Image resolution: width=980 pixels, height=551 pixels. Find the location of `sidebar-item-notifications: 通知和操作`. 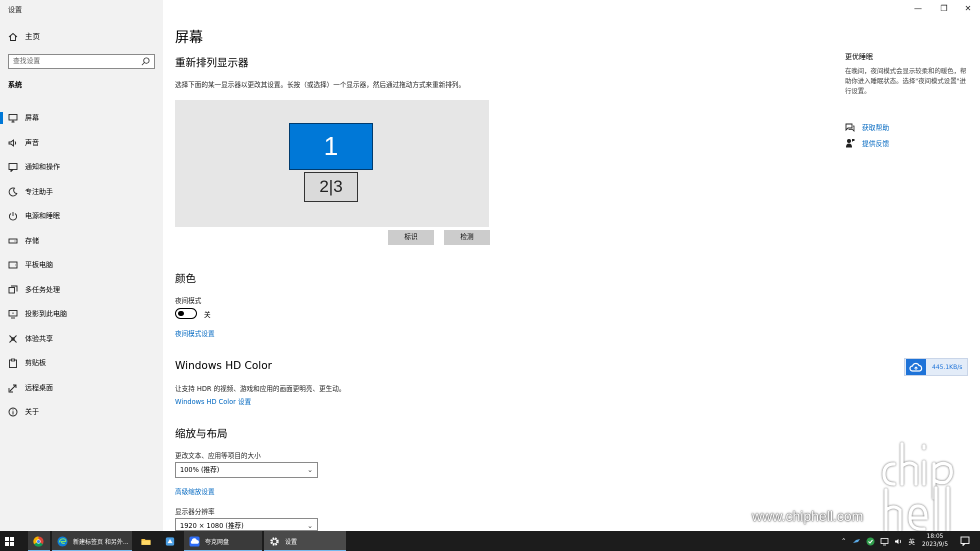

sidebar-item-notifications: 通知和操作 is located at coordinates (81, 167).